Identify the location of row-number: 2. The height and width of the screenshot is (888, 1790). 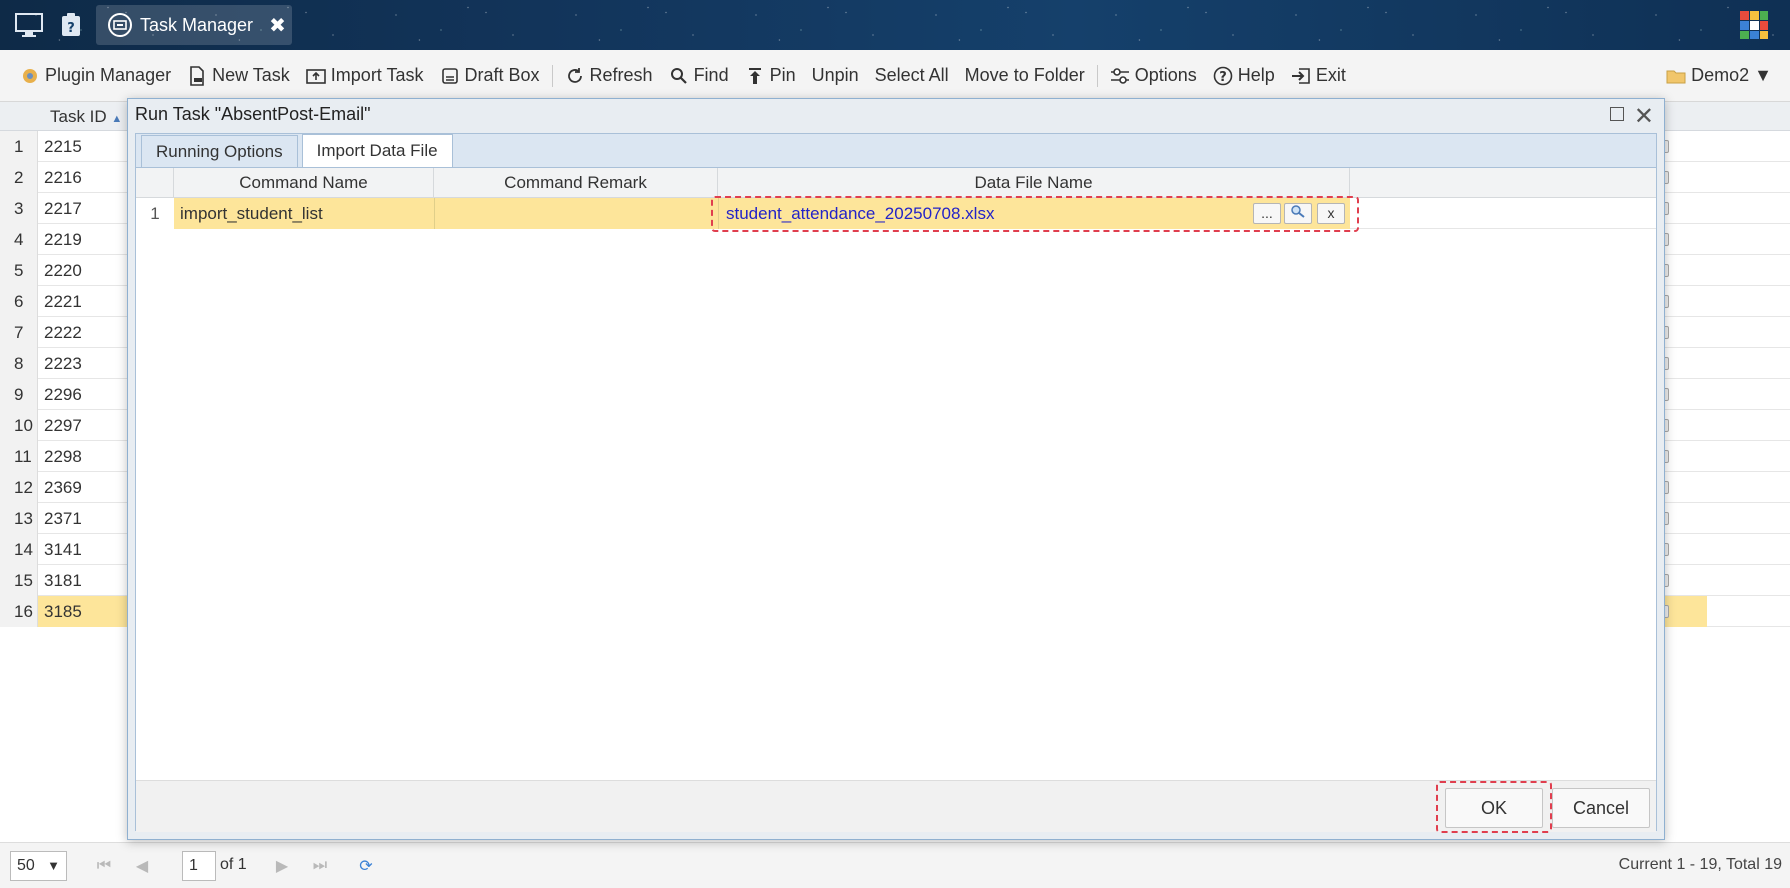
(19, 177).